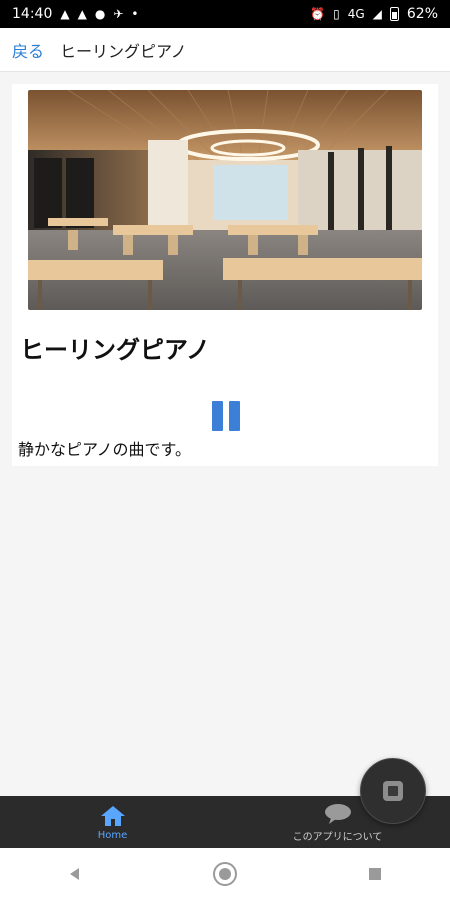 Image resolution: width=450 pixels, height=900 pixels. Describe the element at coordinates (112, 815) in the screenshot. I see `home-icon` at that location.